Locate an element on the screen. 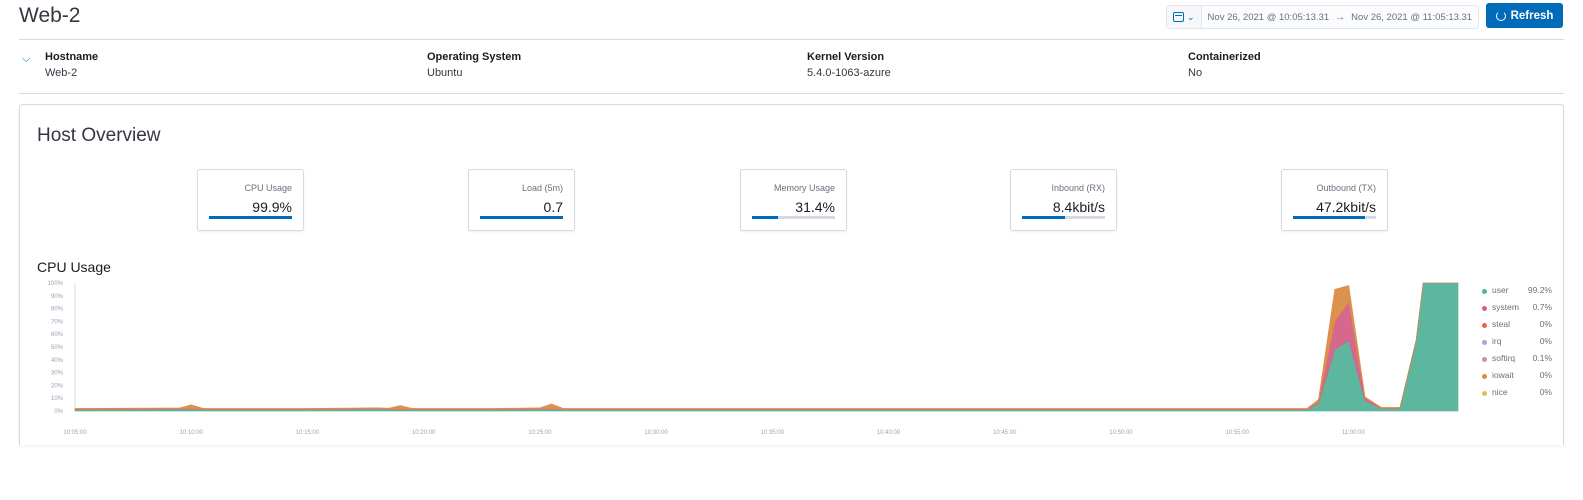 Image resolution: width=1583 pixels, height=500 pixels. collapse-chevron-icon: ⌵ is located at coordinates (26, 59).